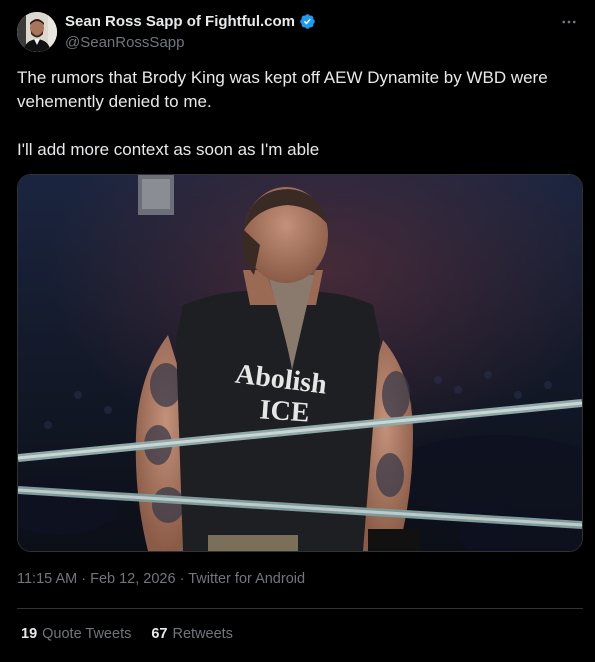  Describe the element at coordinates (246, 579) in the screenshot. I see `tweet-source: Twitter for Android` at that location.